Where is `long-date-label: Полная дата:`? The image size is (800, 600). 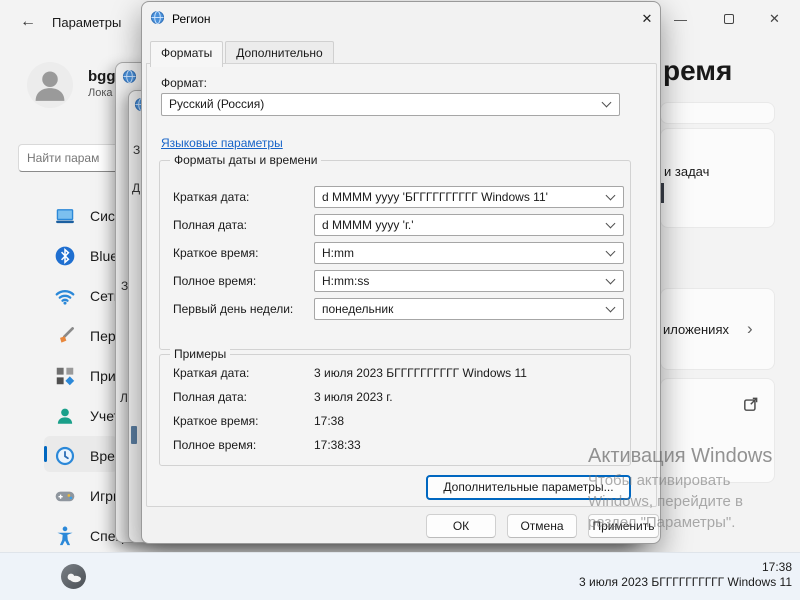
long-date-label: Полная дата: is located at coordinates (210, 225).